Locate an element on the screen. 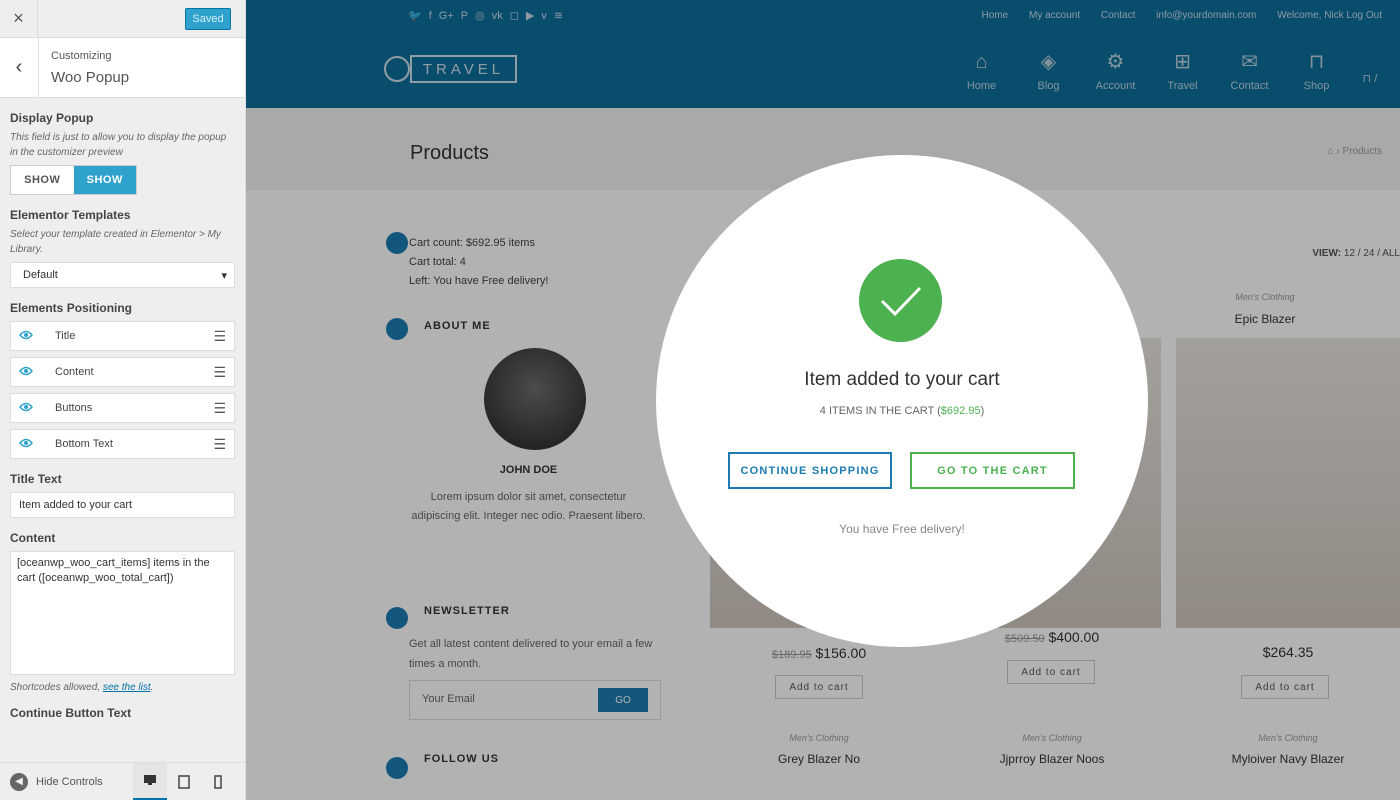 The image size is (1400, 800). go-to-cart-button: GO TO THE CART is located at coordinates (992, 470).